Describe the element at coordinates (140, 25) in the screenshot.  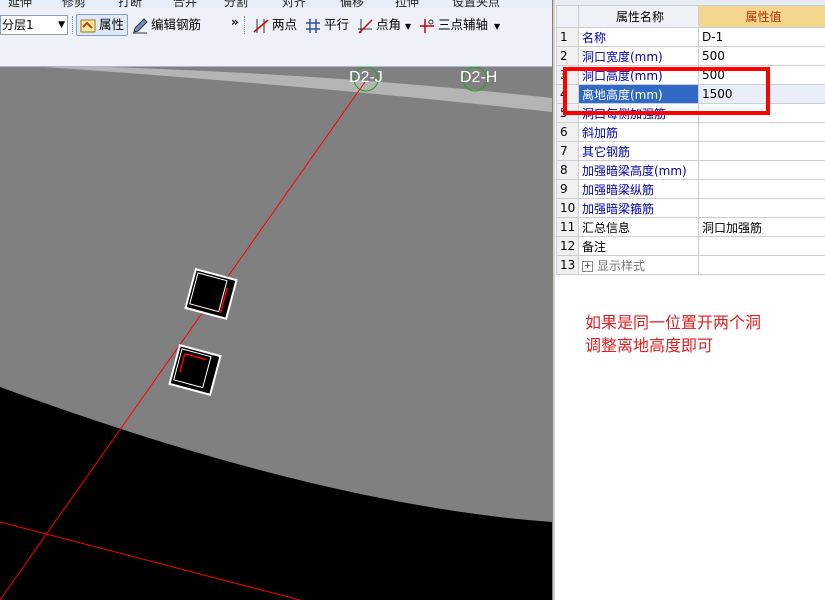
I see `pencil-icon` at that location.